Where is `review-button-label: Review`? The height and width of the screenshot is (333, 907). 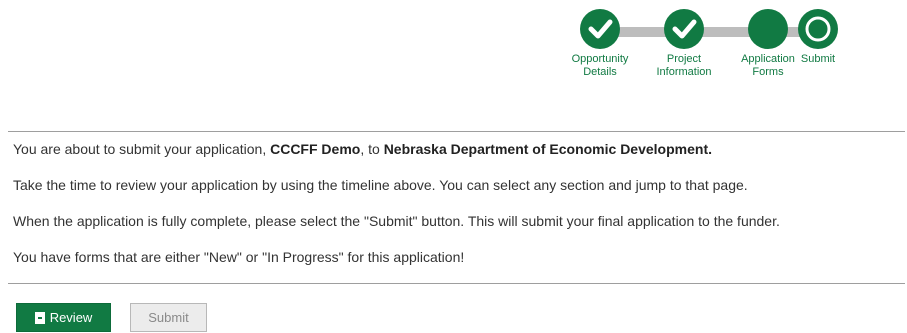 review-button-label: Review is located at coordinates (71, 317).